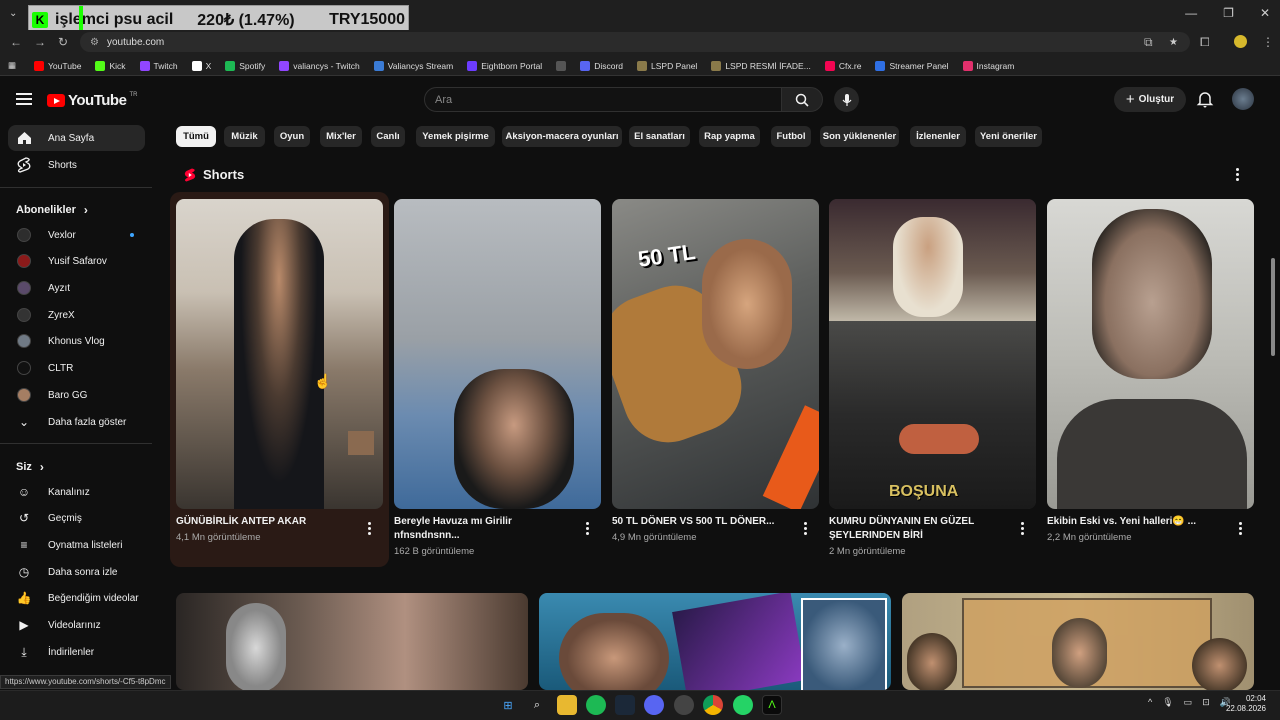 The image size is (1280, 720). I want to click on tray-chevron-icon: ^, so click(1150, 702).